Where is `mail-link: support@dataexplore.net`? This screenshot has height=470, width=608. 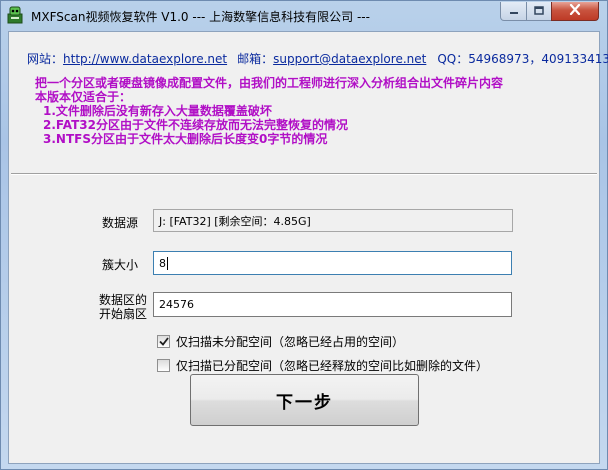 mail-link: support@dataexplore.net is located at coordinates (349, 59).